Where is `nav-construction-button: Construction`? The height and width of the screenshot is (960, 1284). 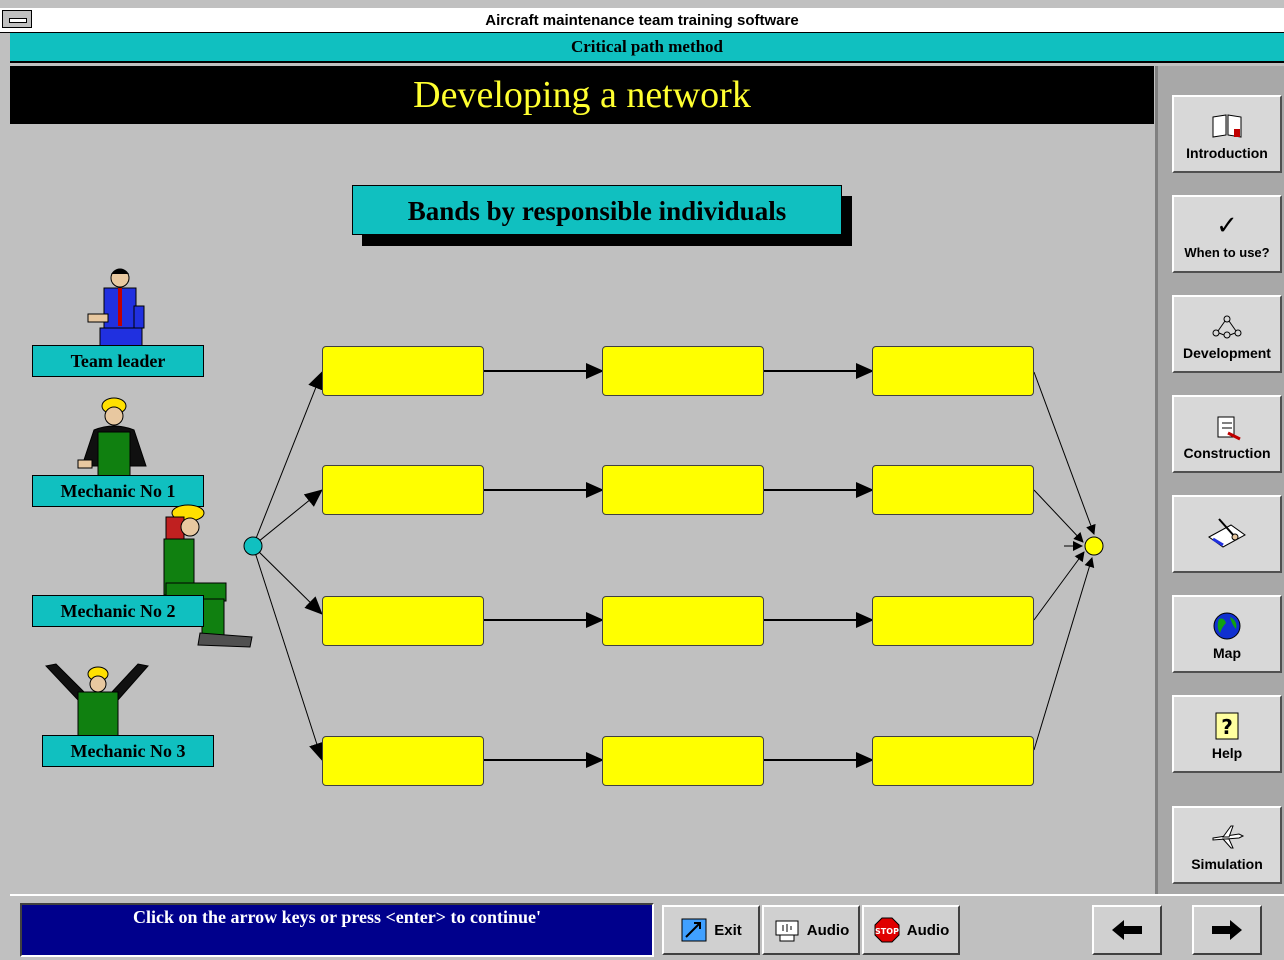
nav-construction-button: Construction is located at coordinates (1227, 434).